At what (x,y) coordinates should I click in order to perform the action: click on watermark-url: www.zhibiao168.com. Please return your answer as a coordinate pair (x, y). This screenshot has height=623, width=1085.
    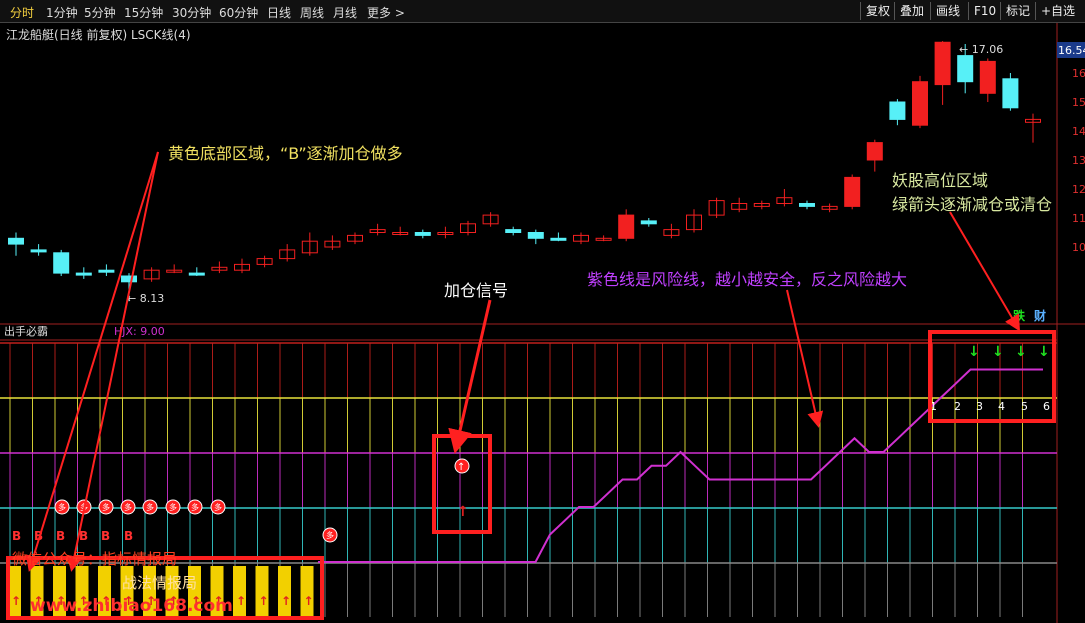
    Looking at the image, I should click on (131, 606).